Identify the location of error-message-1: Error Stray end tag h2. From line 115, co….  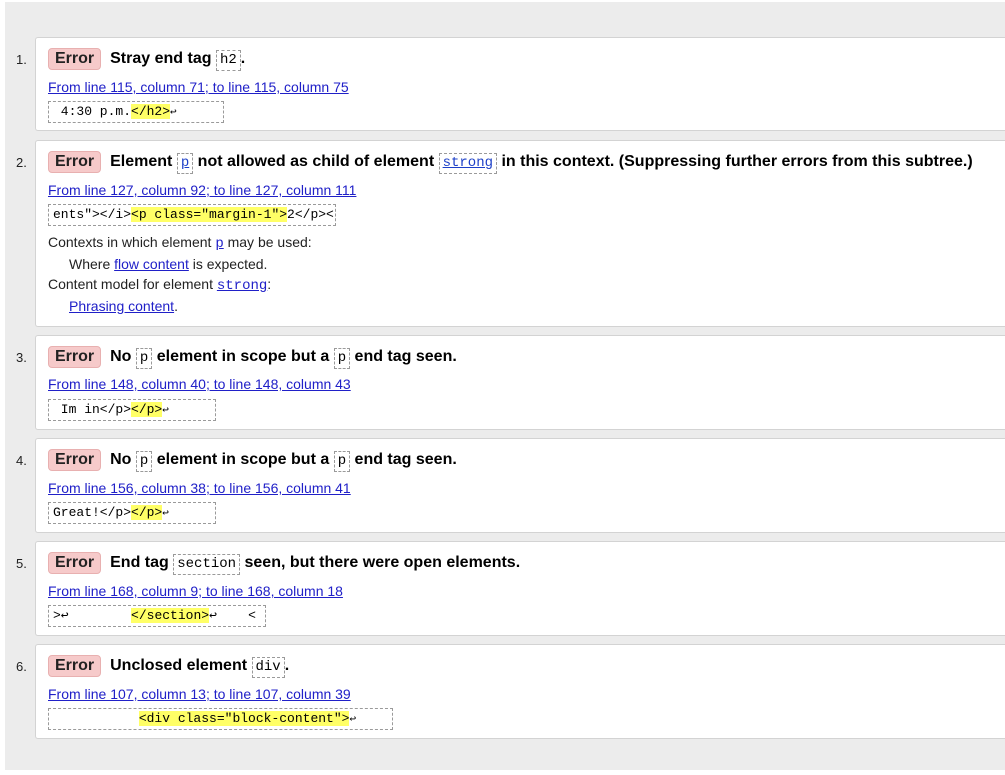
(520, 84).